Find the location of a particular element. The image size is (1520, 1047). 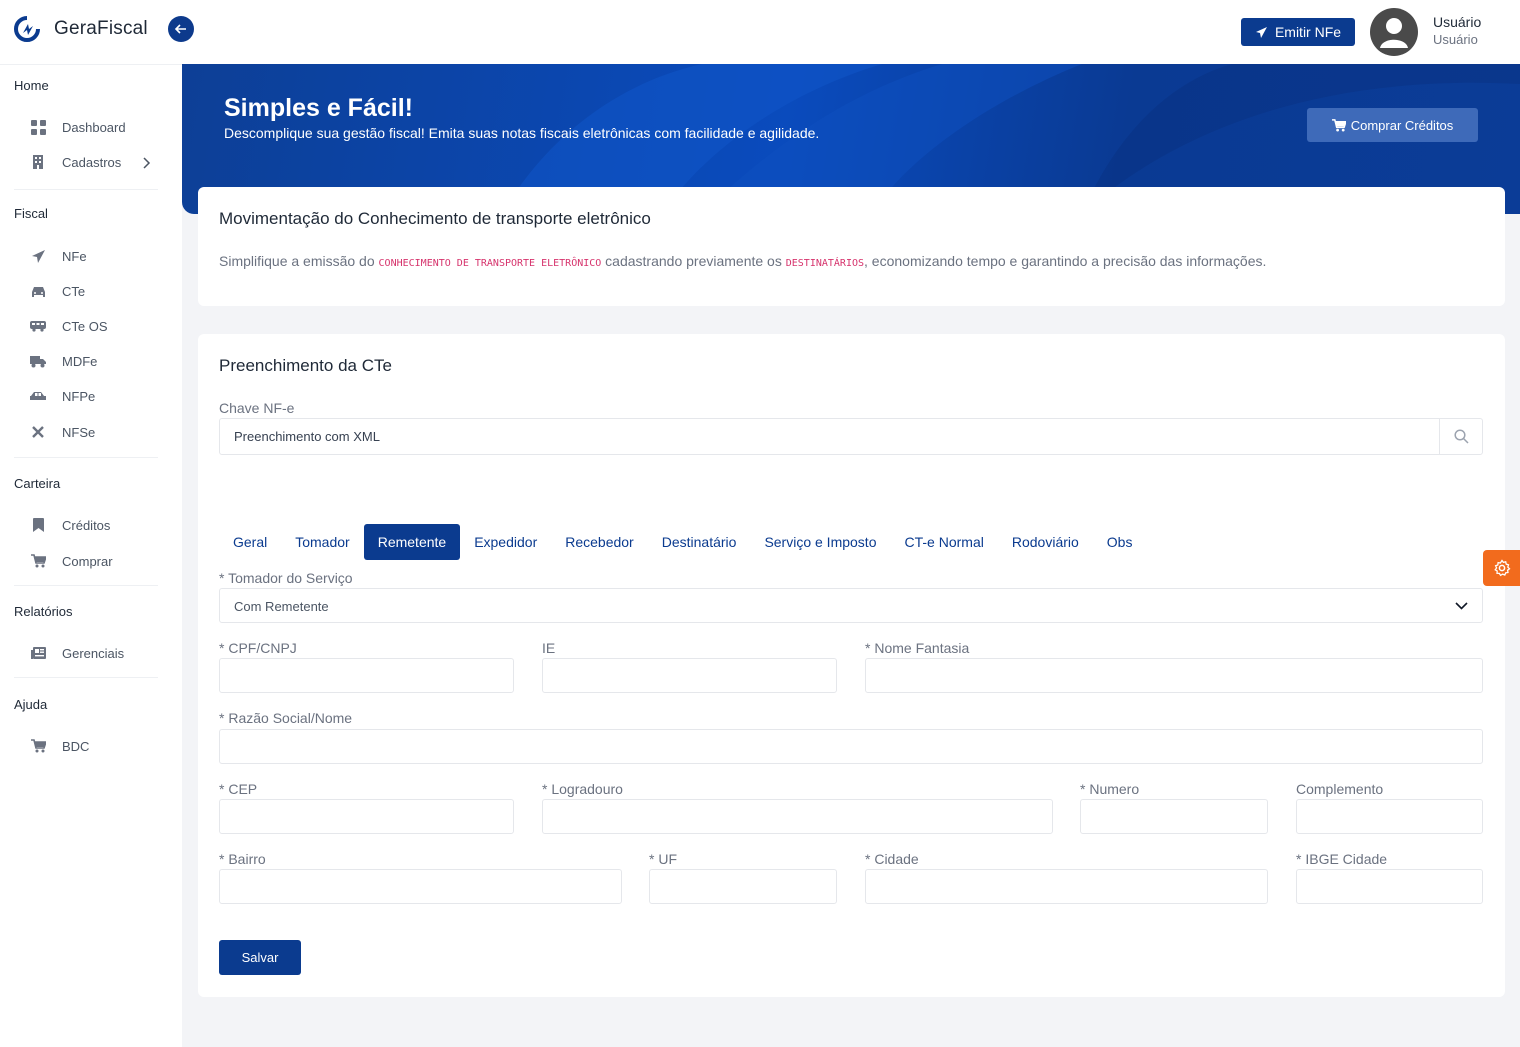

tab-obs: Obs is located at coordinates (1120, 542).